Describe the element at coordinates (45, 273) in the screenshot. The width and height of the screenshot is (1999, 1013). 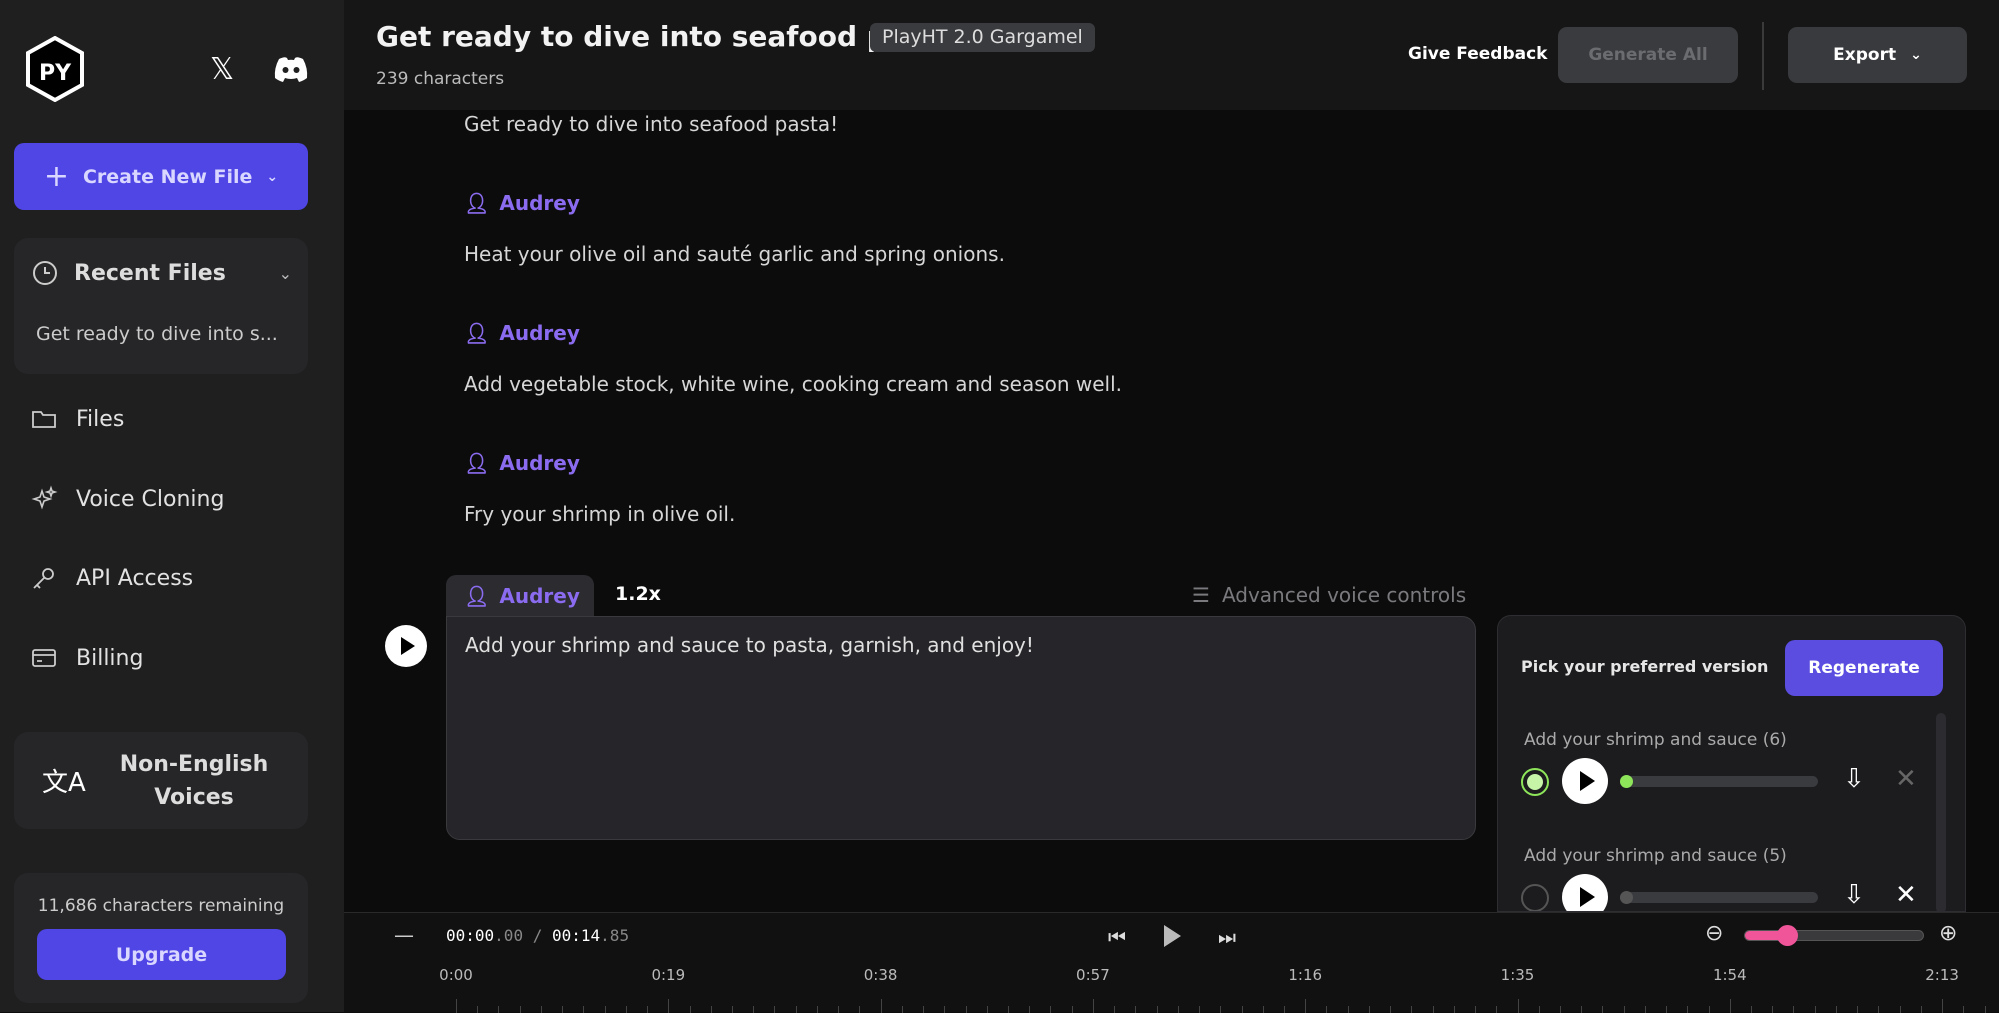
I see `clock-icon` at that location.